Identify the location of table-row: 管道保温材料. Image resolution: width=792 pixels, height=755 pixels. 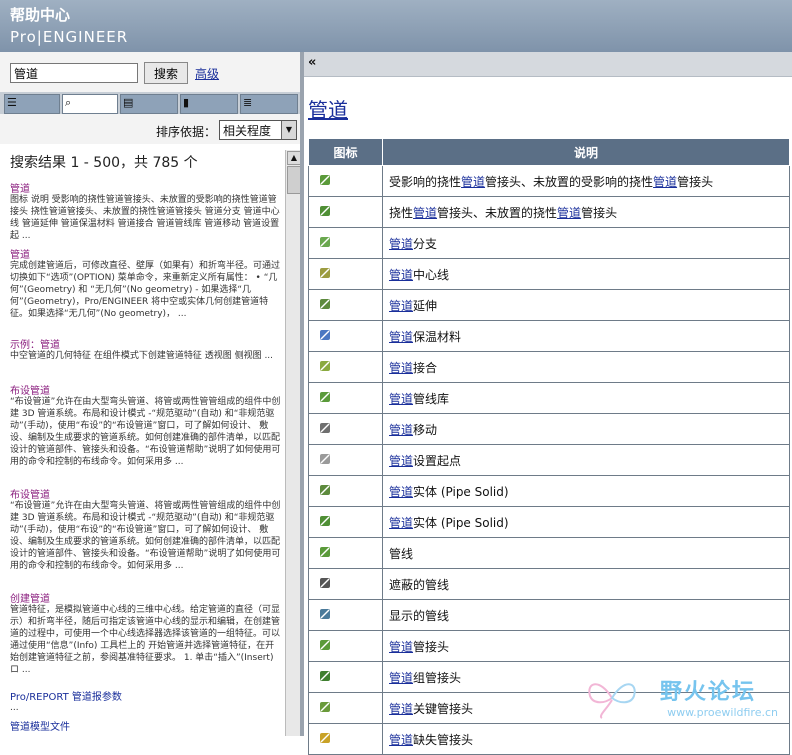
(549, 336).